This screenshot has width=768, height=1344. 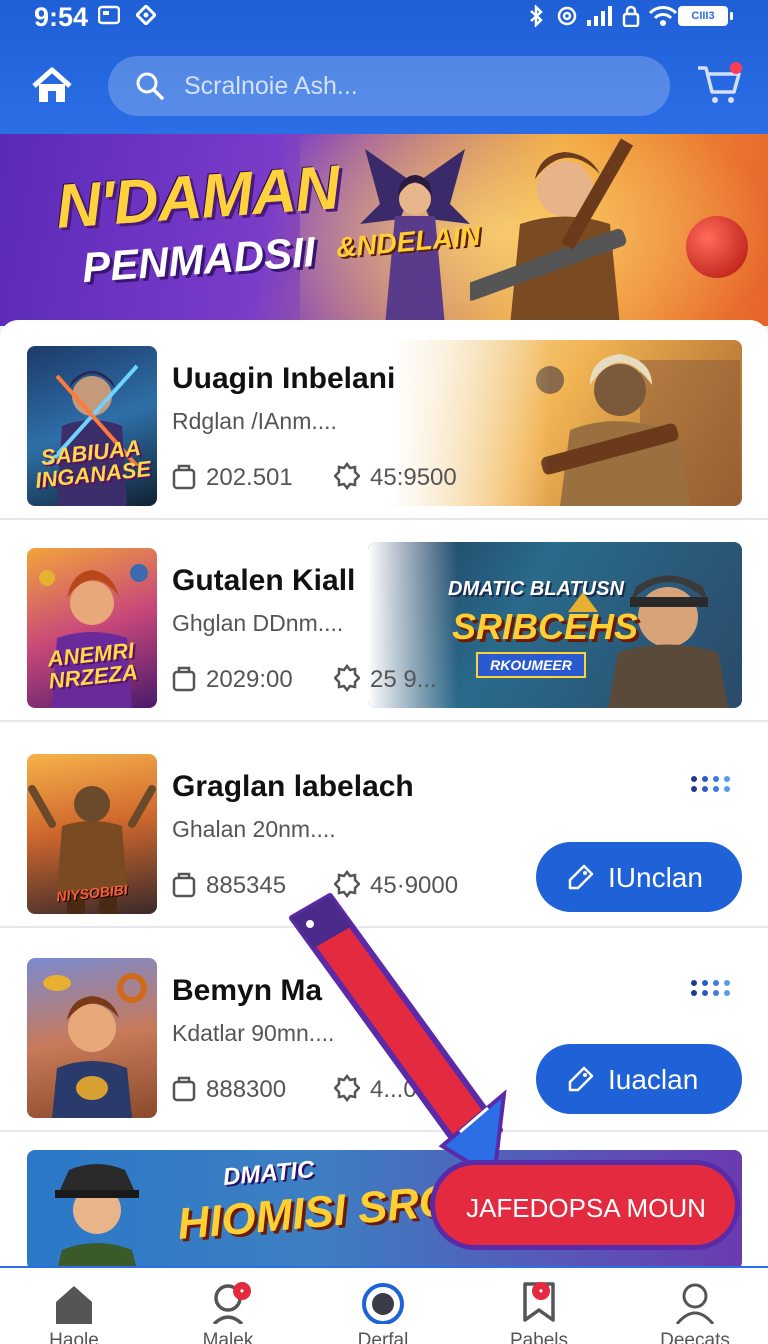 I want to click on nav-label: Derfal, so click(x=383, y=1337).